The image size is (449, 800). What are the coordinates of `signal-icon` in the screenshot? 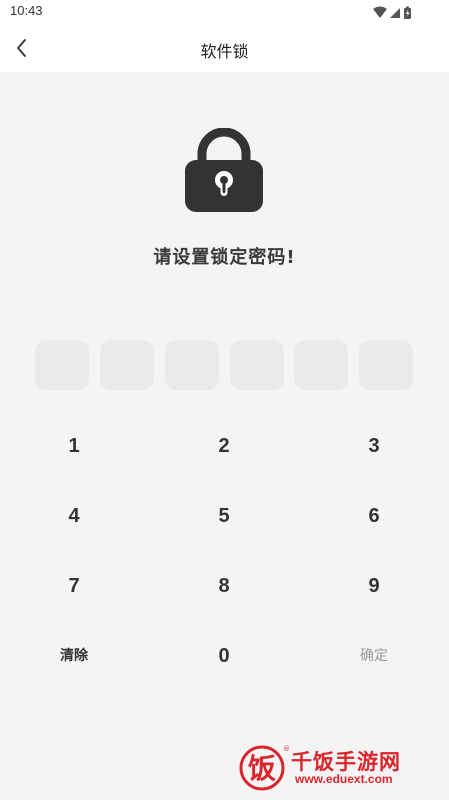 It's located at (395, 13).